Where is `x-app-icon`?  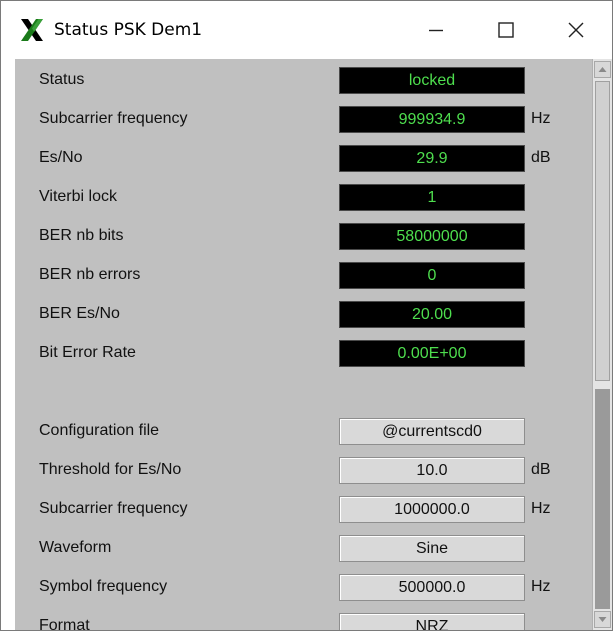
x-app-icon is located at coordinates (32, 30).